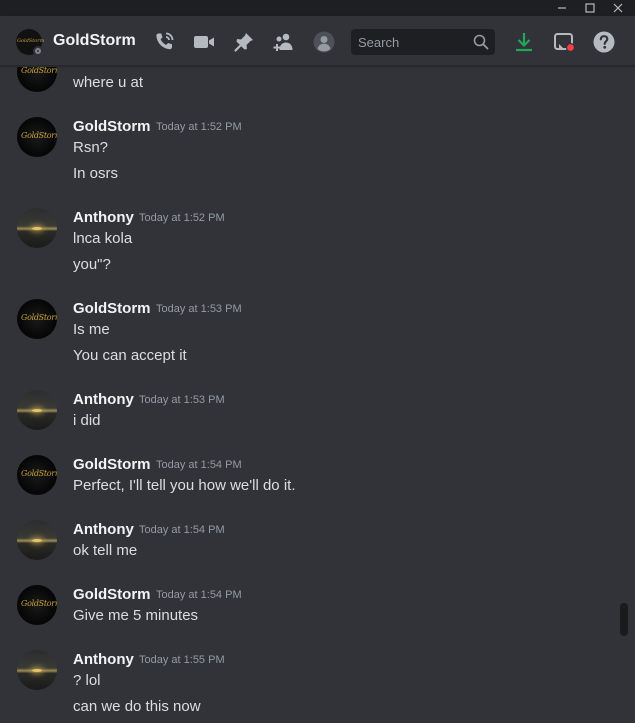 The image size is (635, 723). I want to click on message-text: Is me, so click(91, 329).